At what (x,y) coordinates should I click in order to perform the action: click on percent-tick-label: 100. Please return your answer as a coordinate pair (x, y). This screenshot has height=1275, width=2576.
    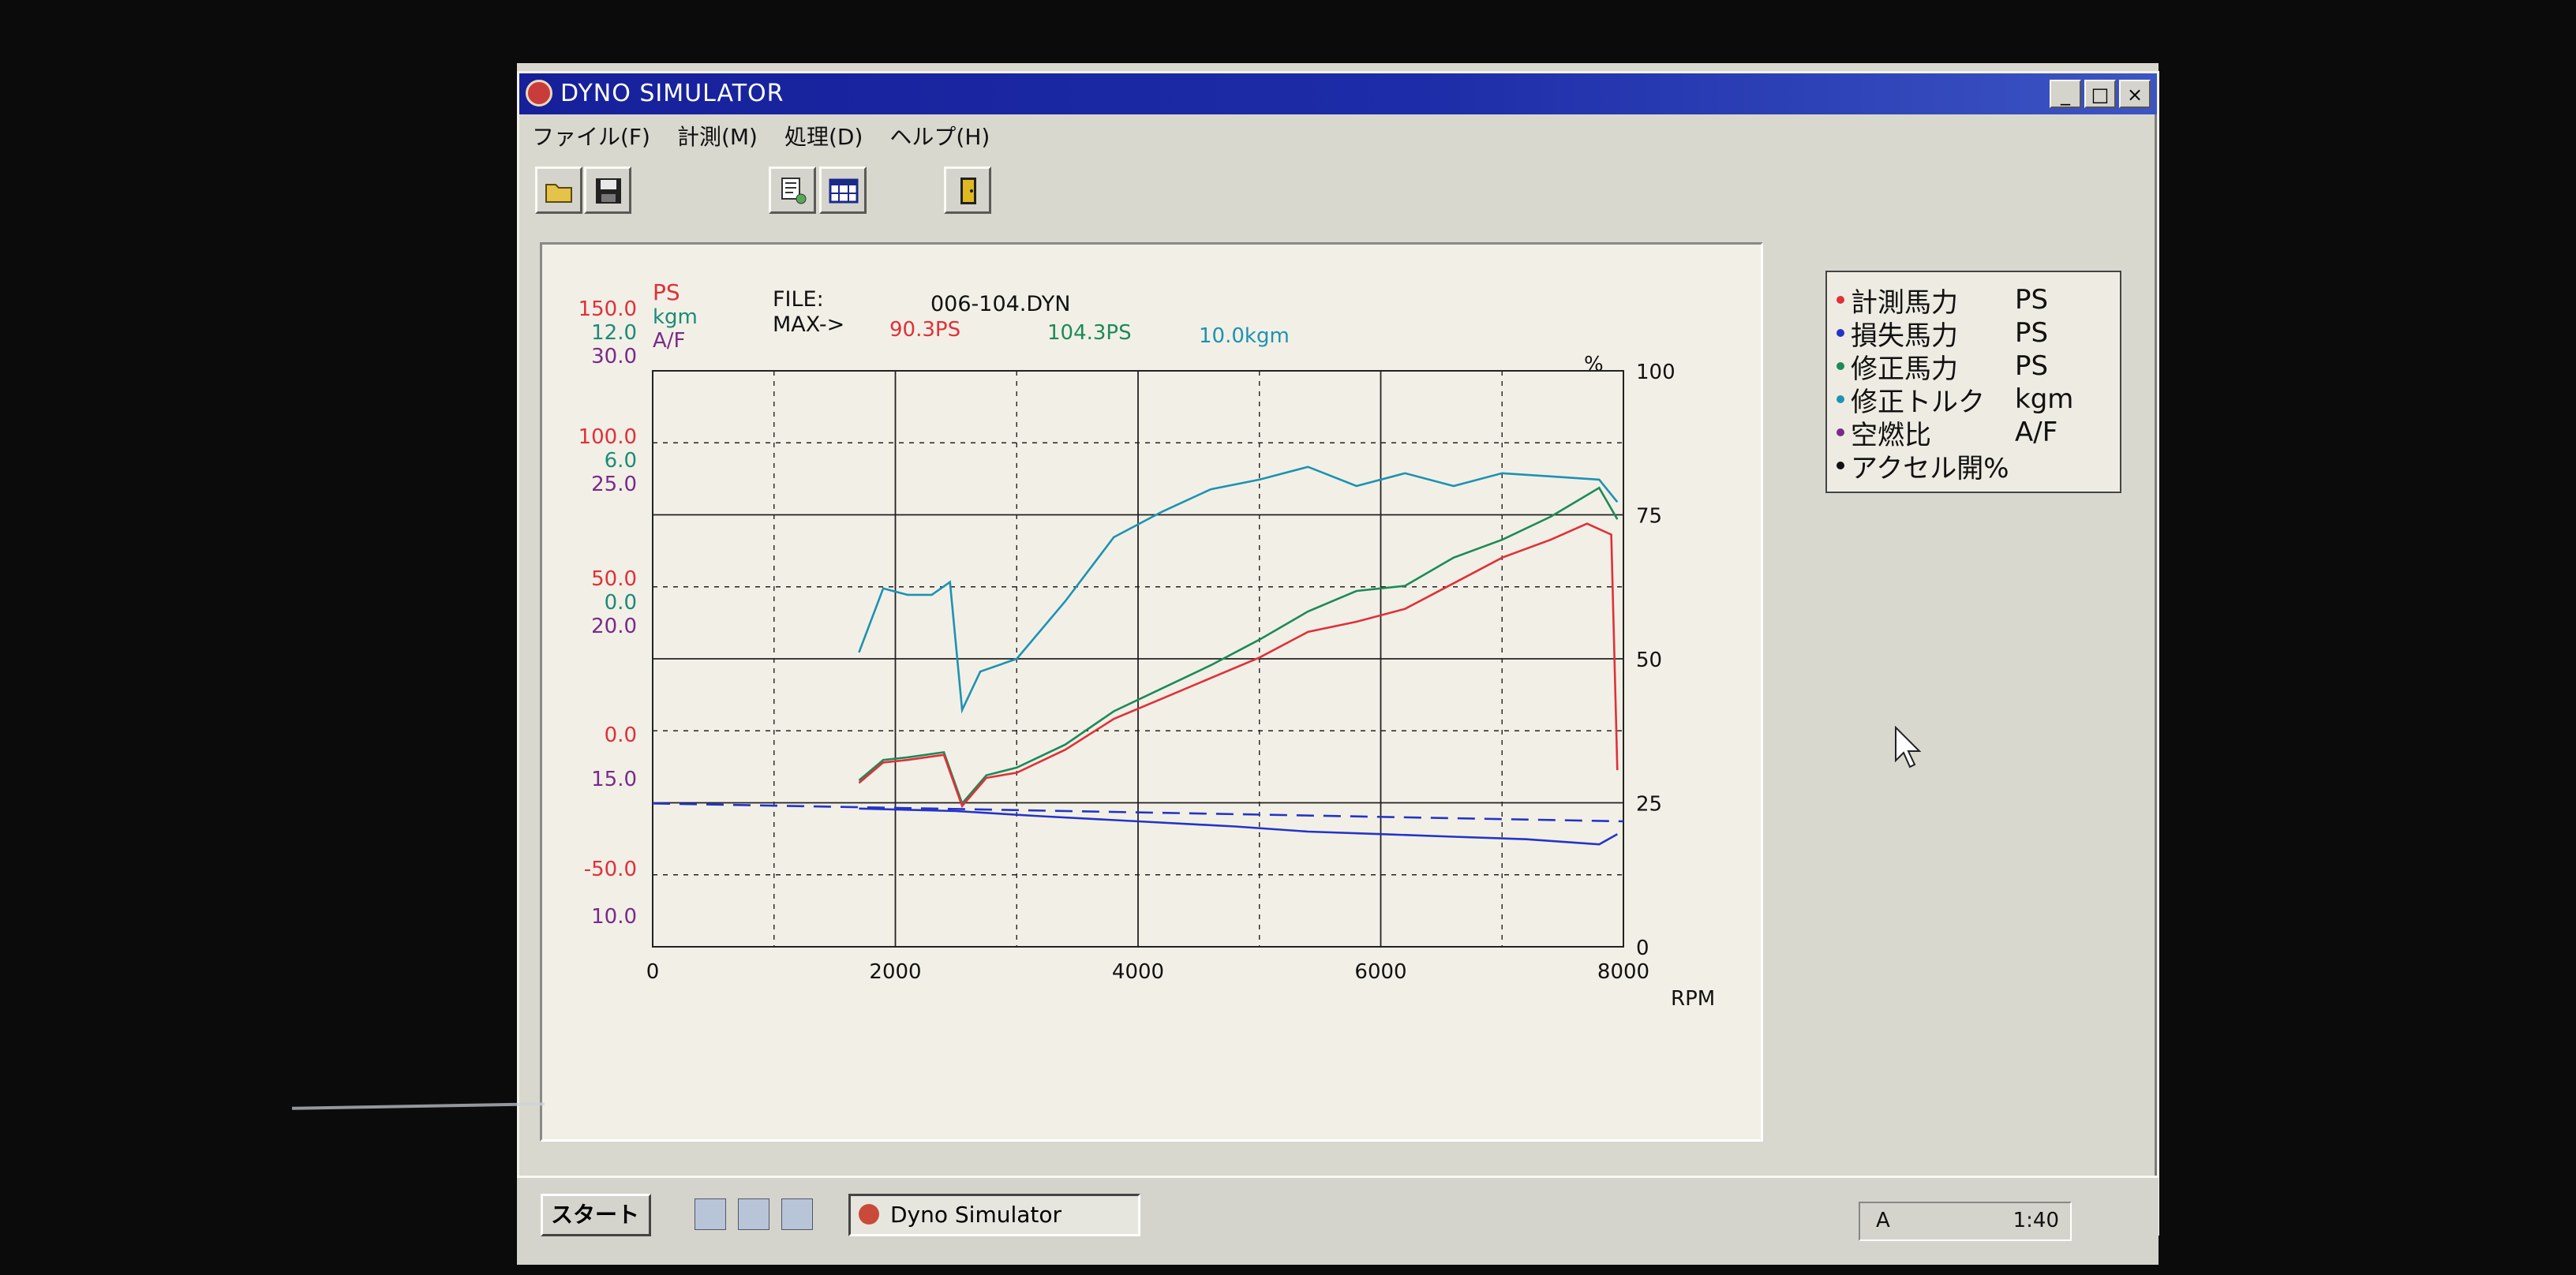
    Looking at the image, I should click on (1656, 372).